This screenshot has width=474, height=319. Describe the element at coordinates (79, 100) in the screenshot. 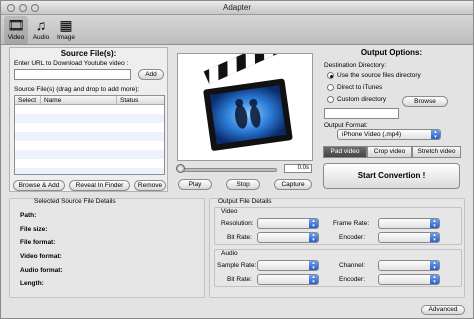

I see `column-name: Name` at that location.